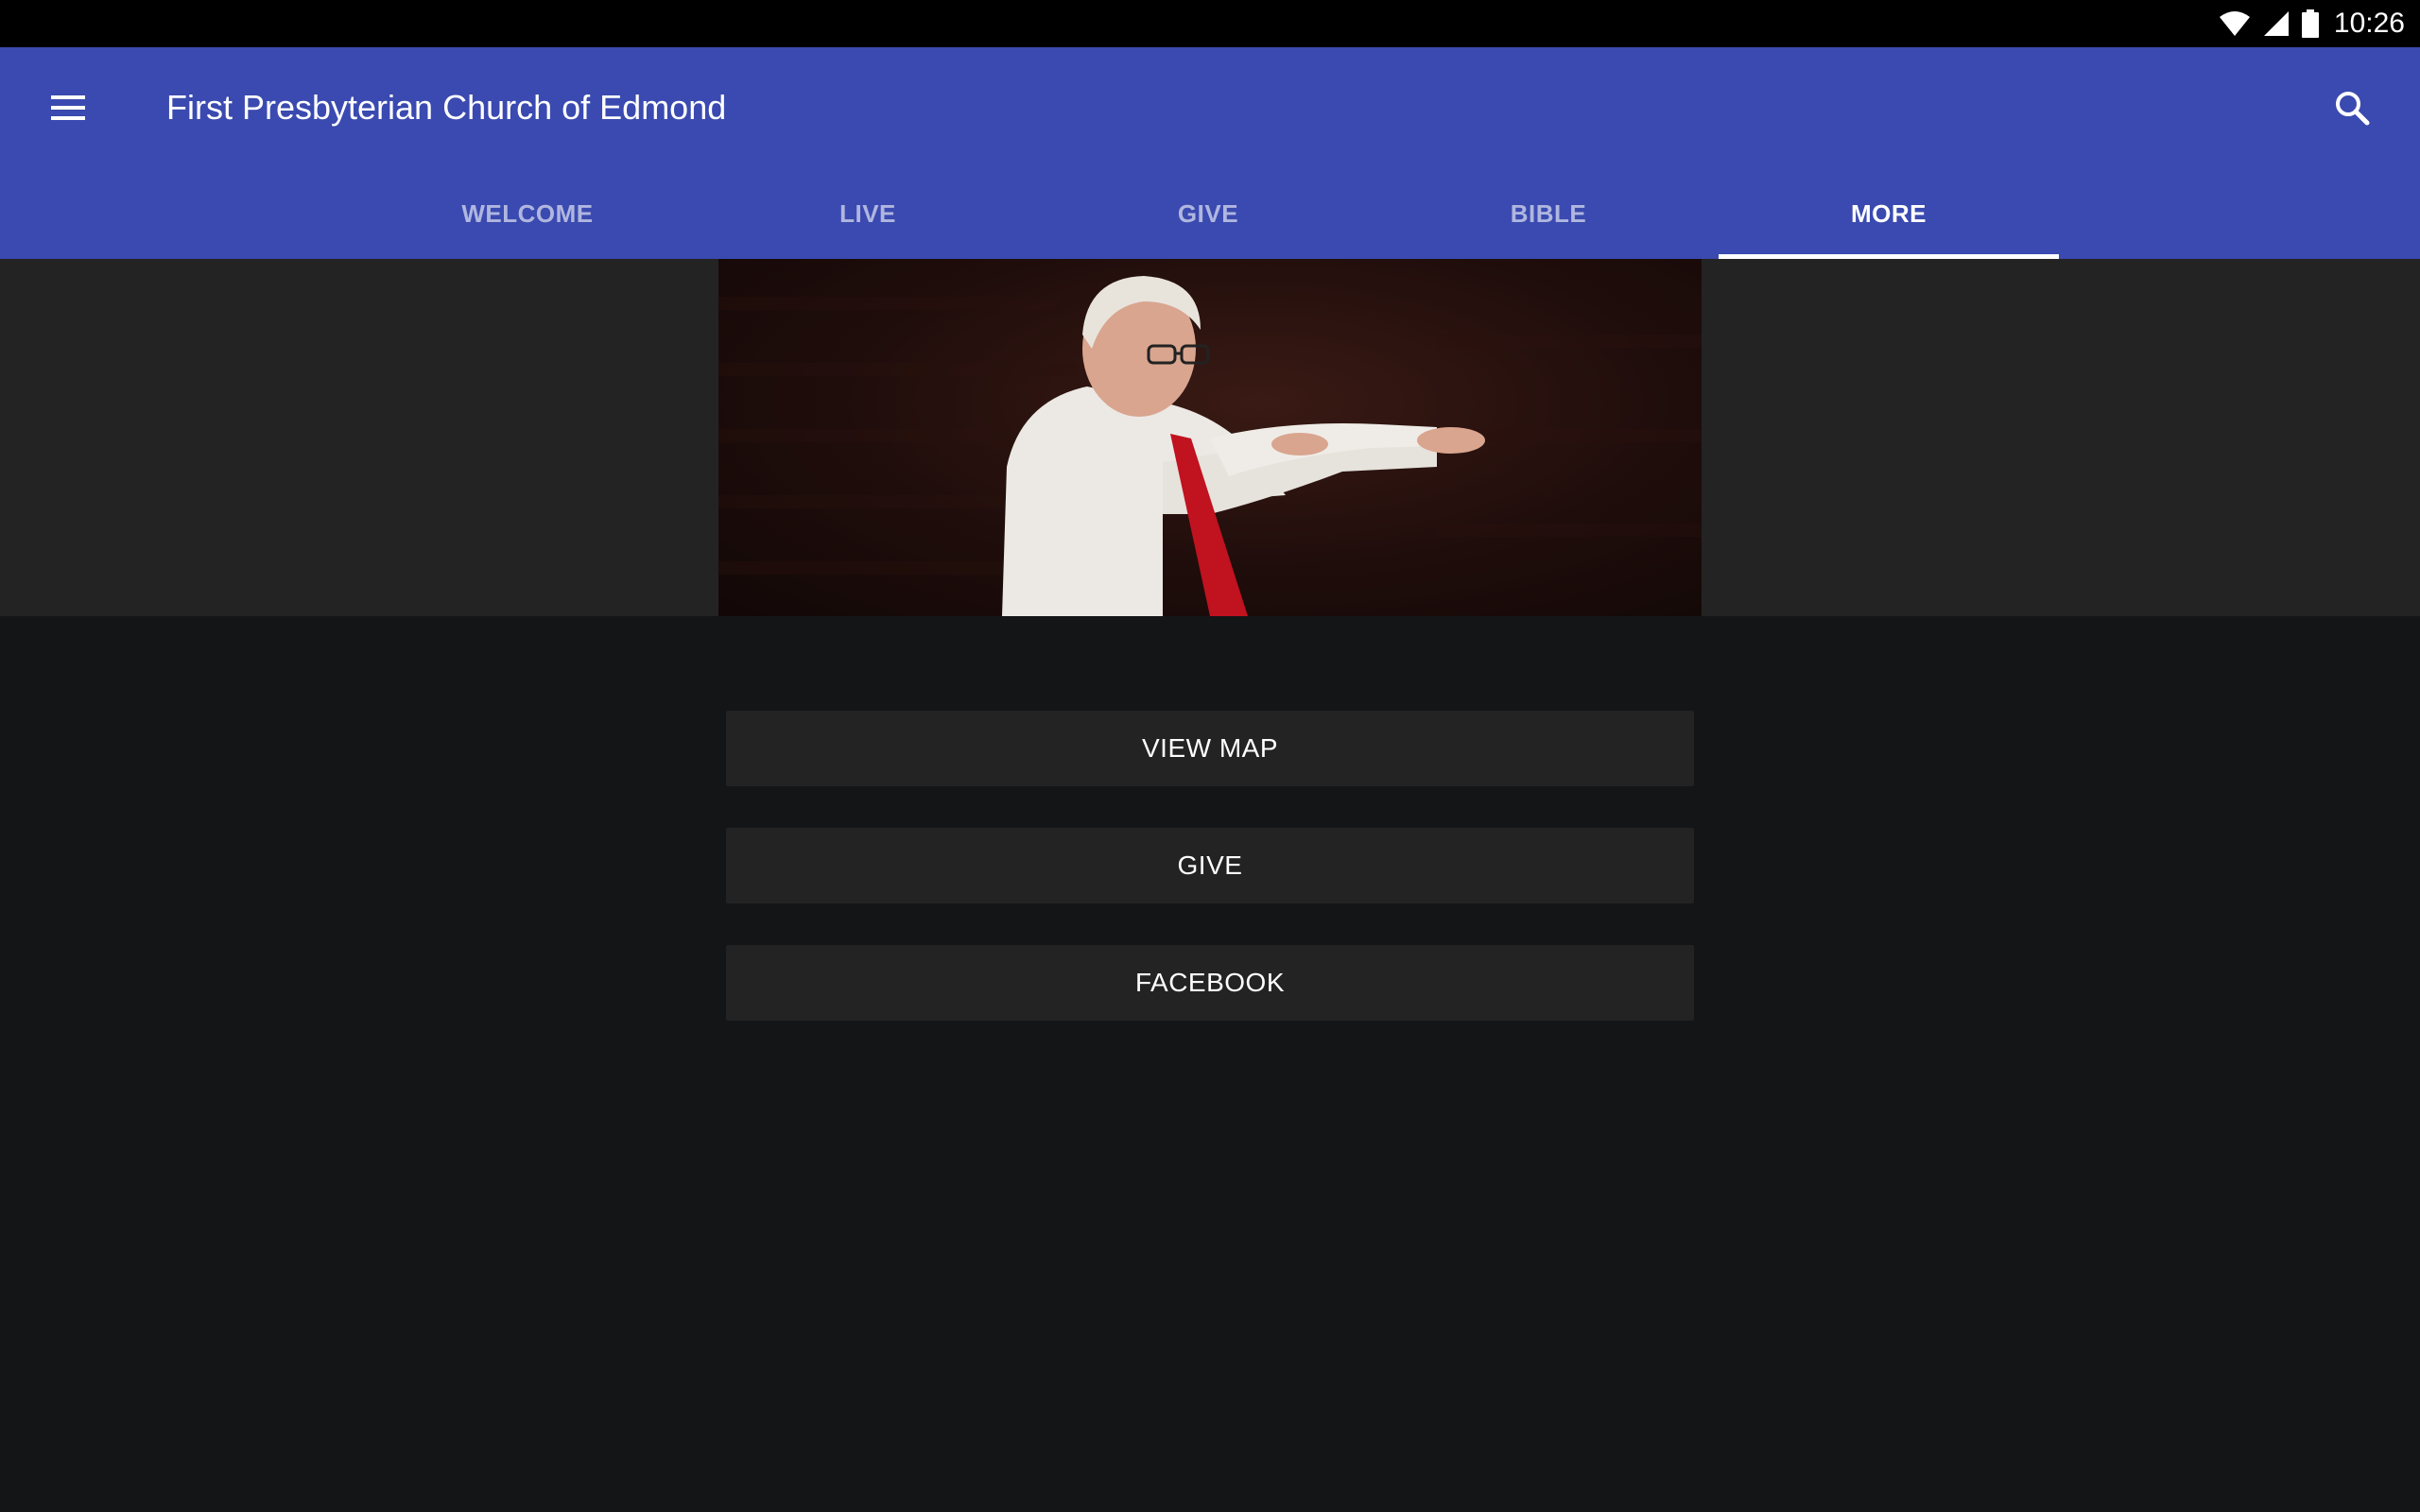 The height and width of the screenshot is (1512, 2420). I want to click on tab-give: GIVE, so click(1208, 213).